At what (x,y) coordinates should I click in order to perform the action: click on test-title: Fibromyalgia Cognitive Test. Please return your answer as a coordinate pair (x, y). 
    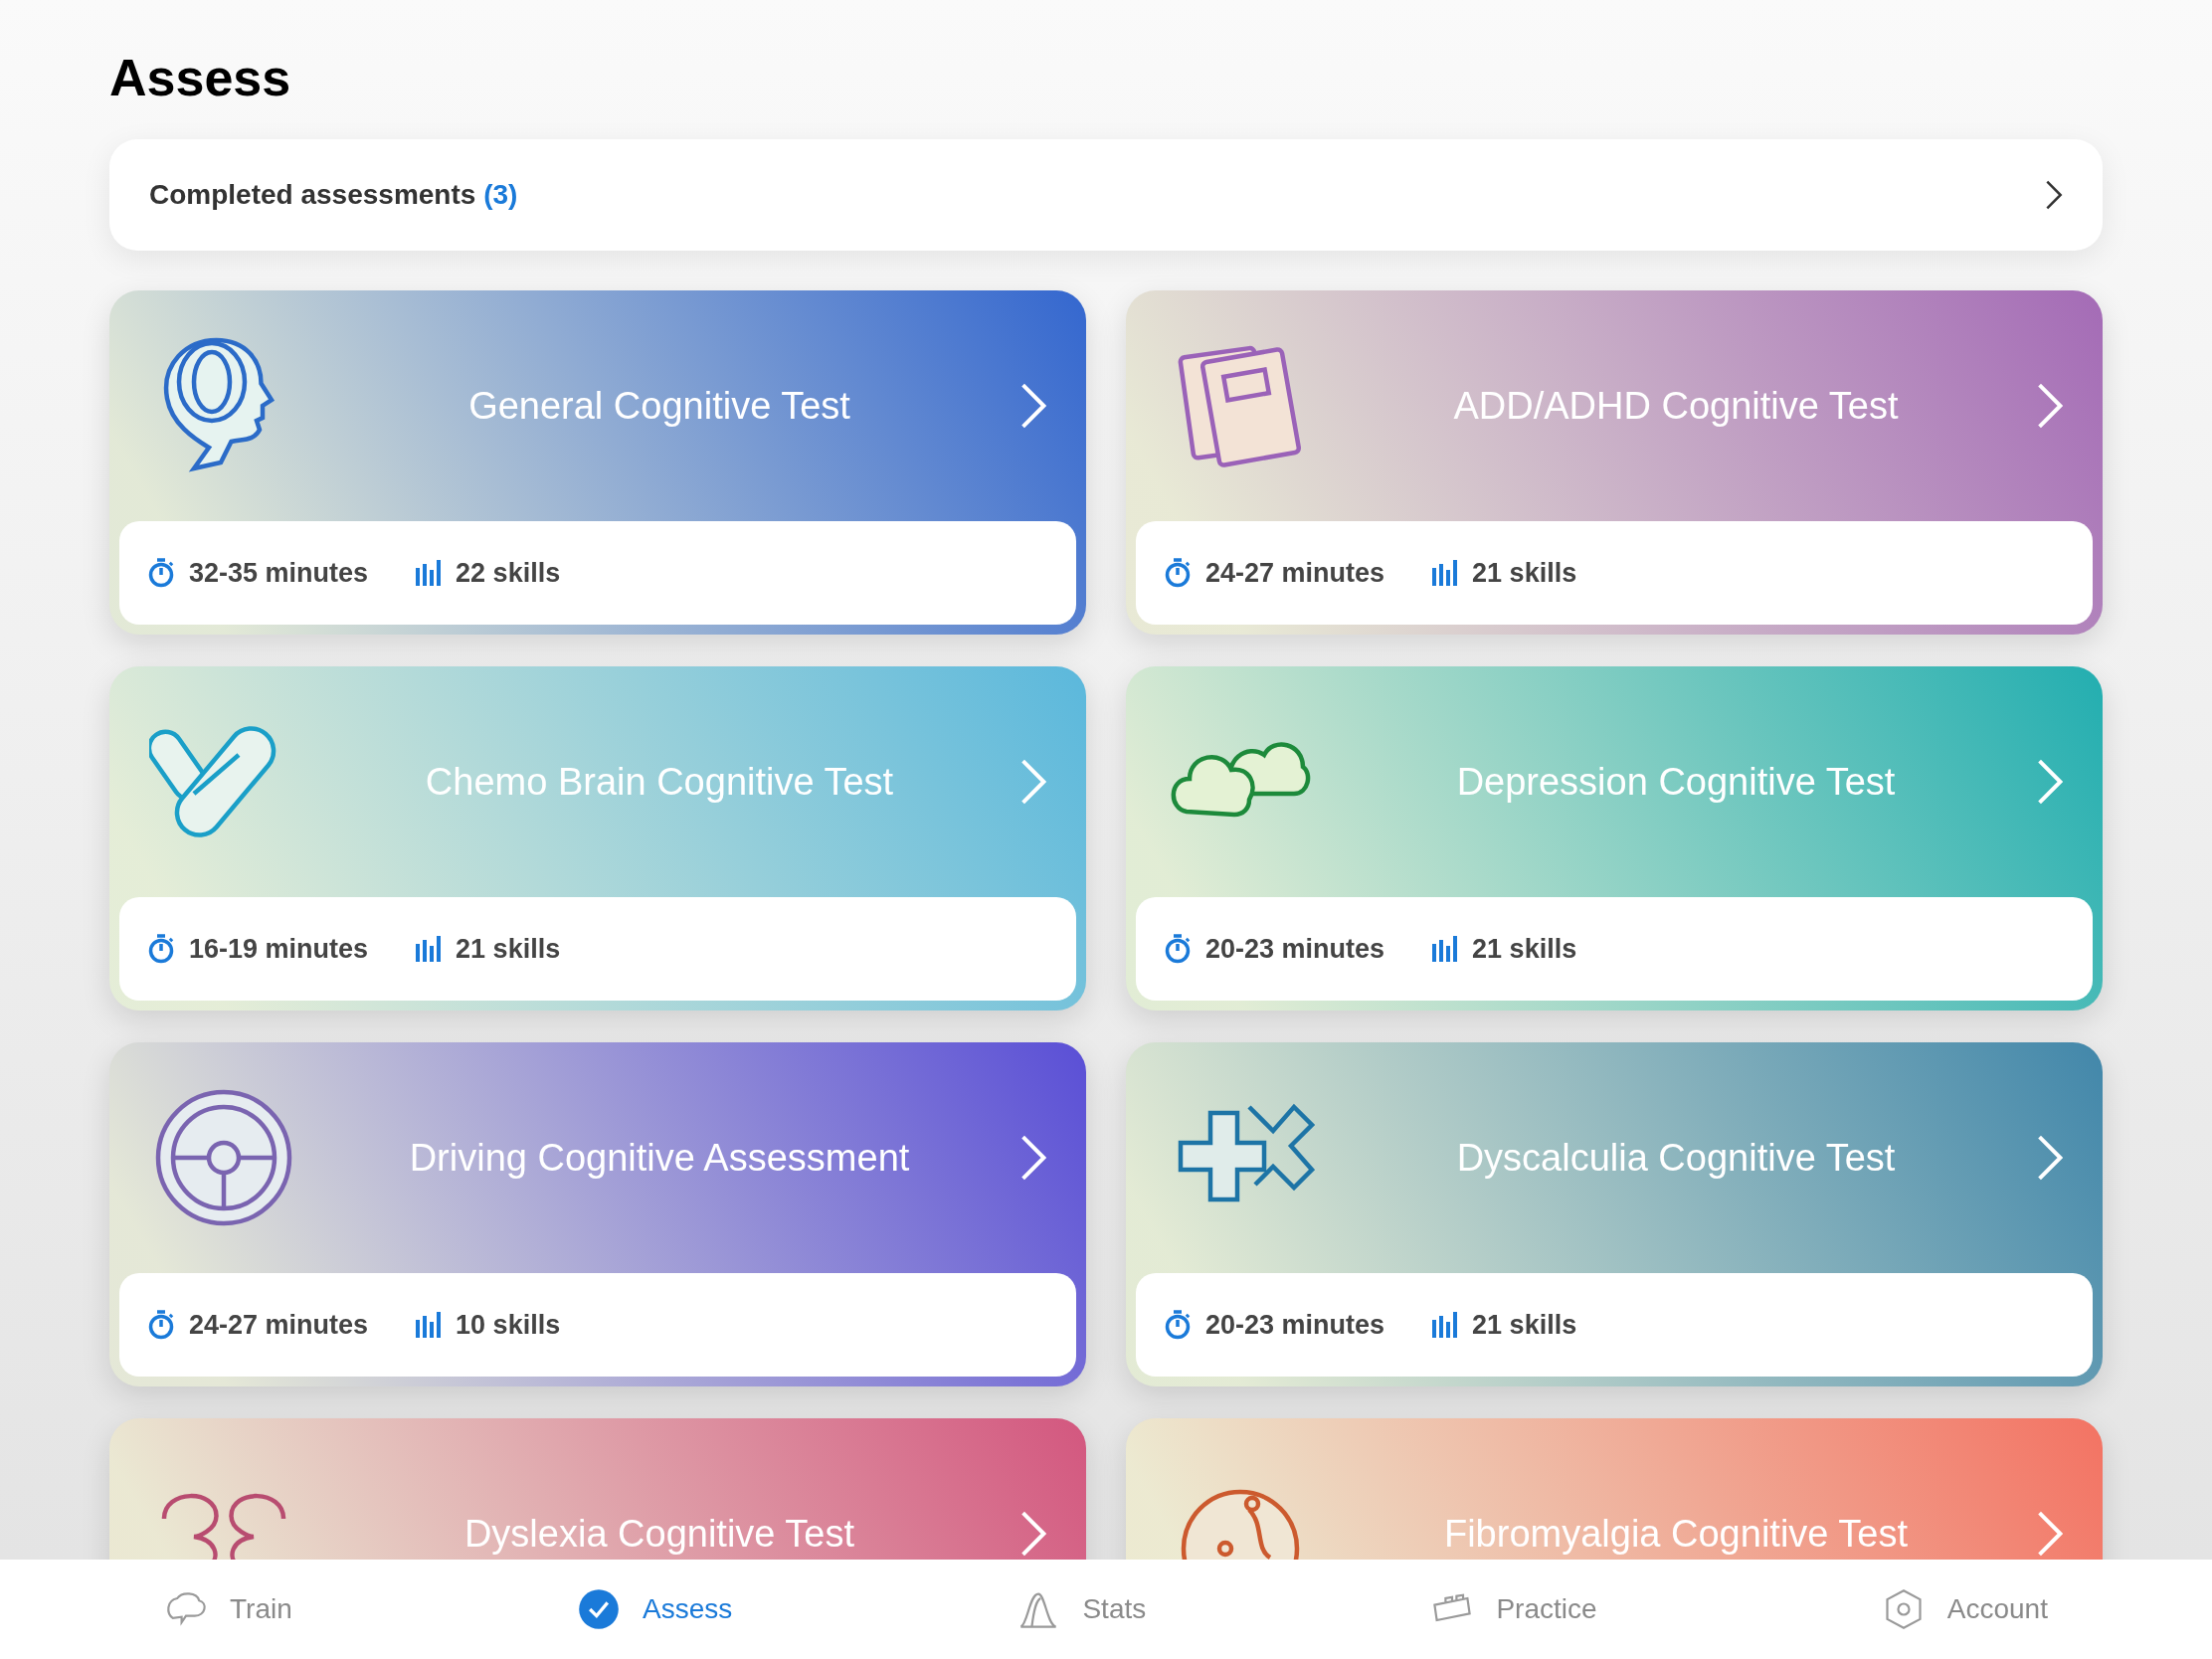
    Looking at the image, I should click on (1676, 1534).